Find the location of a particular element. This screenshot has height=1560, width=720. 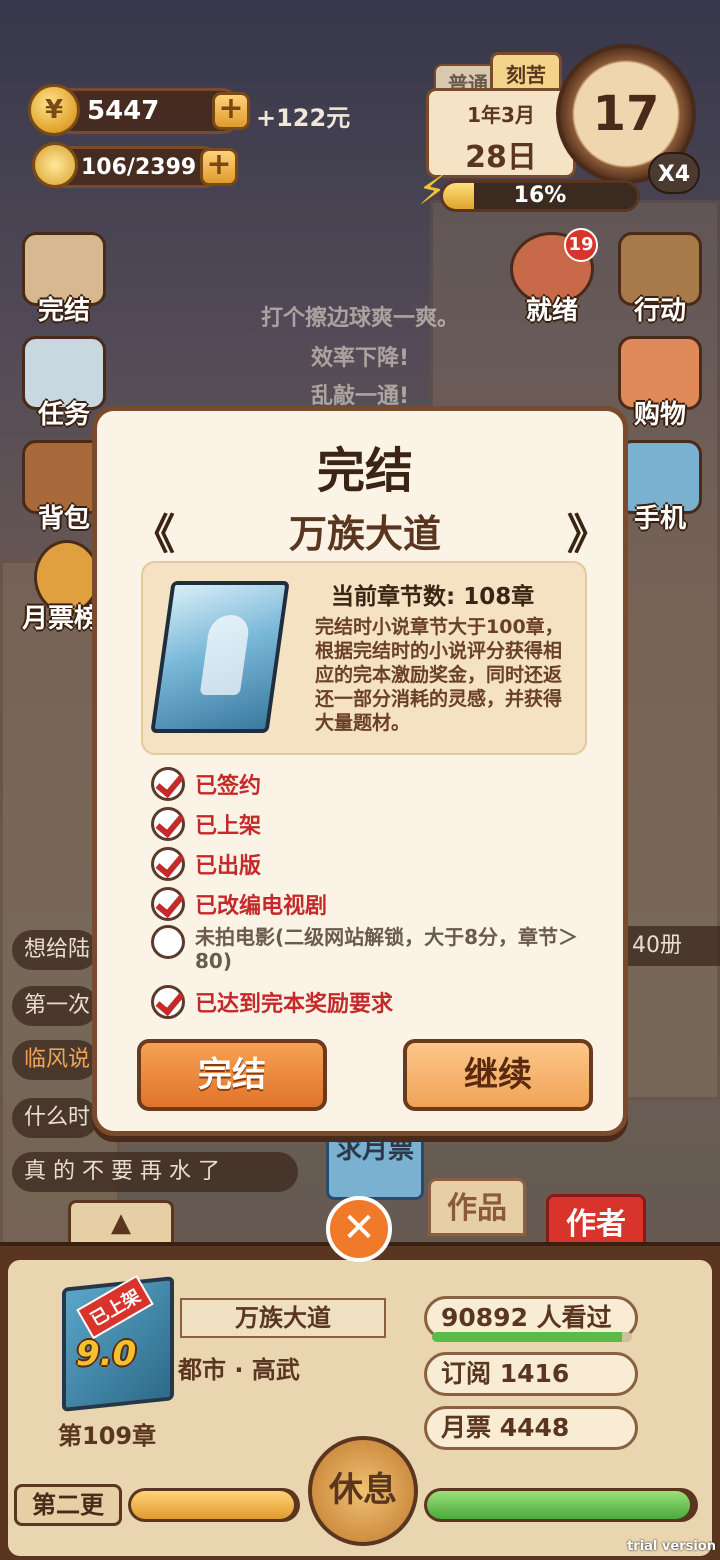

condition-text: 已改编电视剧 is located at coordinates (261, 906).